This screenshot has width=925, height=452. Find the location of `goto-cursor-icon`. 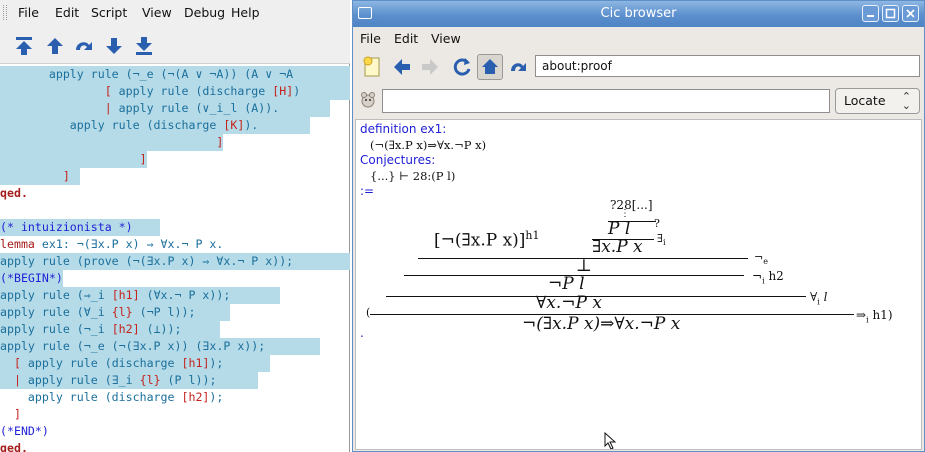

goto-cursor-icon is located at coordinates (84, 46).